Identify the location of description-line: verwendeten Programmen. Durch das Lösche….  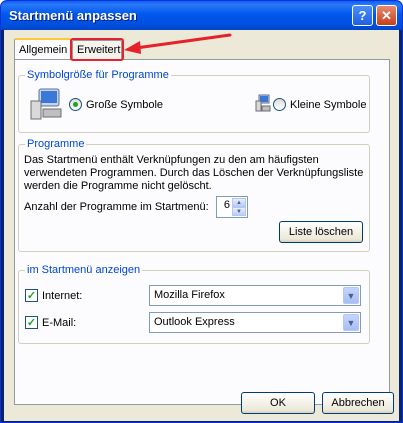
(194, 173).